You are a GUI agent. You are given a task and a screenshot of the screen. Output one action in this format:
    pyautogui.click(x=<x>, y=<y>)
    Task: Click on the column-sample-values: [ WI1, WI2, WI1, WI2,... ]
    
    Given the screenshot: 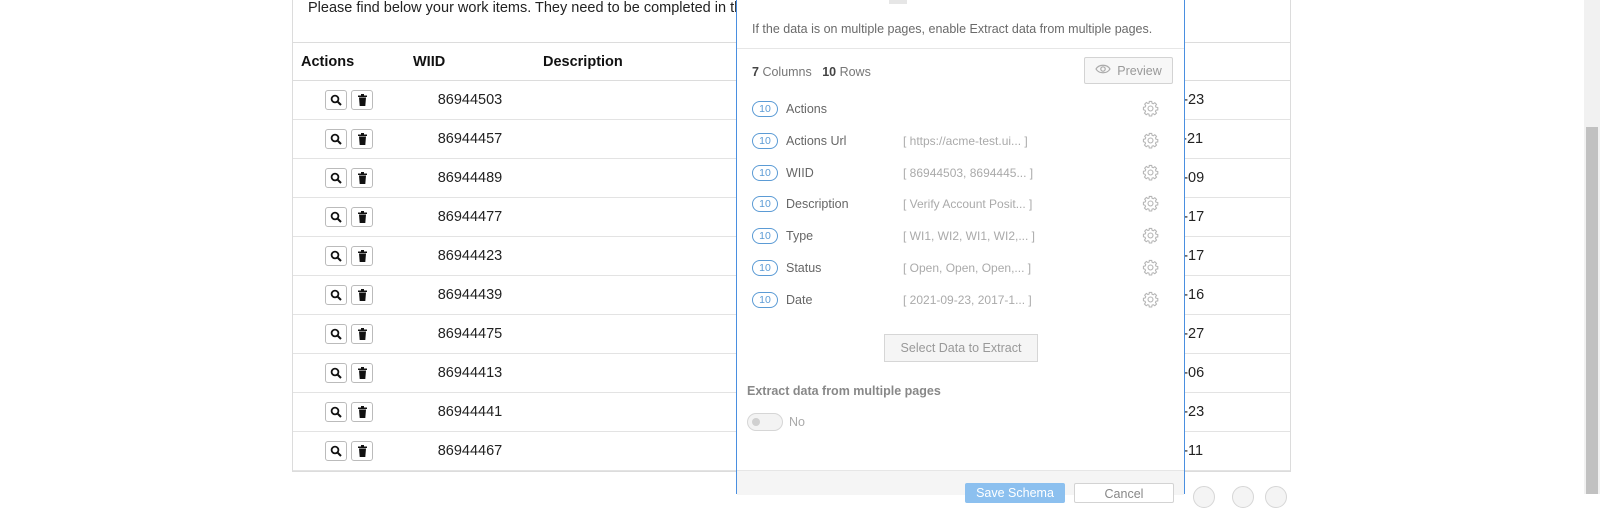 What is the action you would take?
    pyautogui.click(x=969, y=236)
    